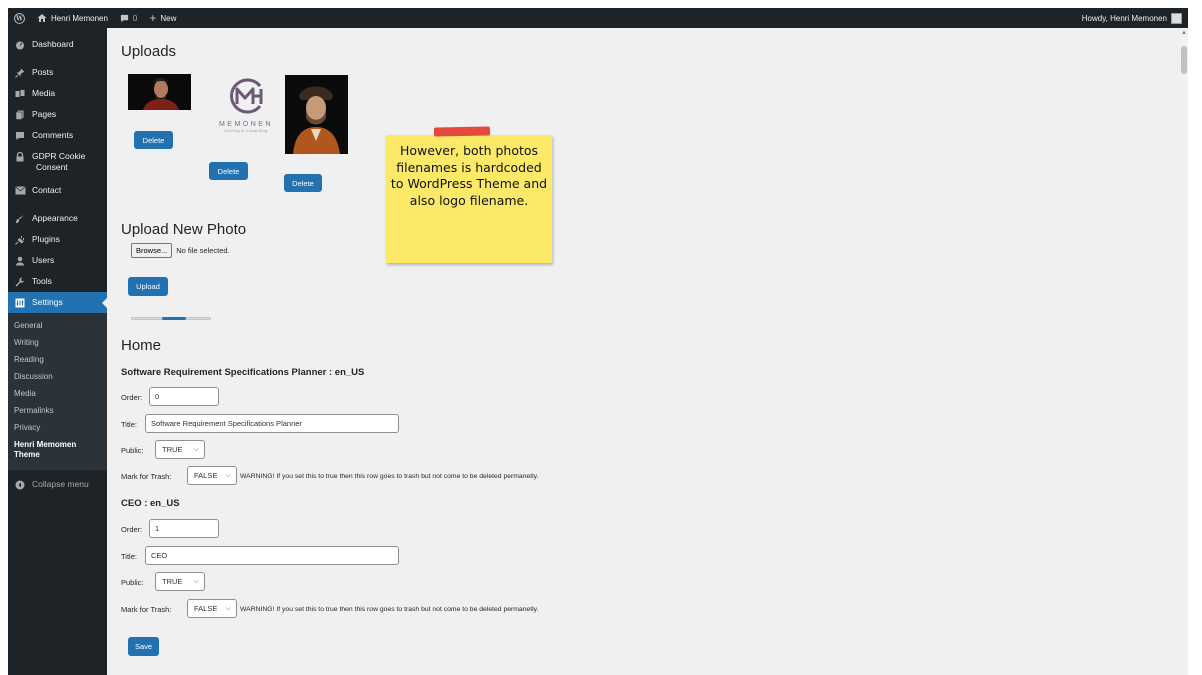 The width and height of the screenshot is (1202, 675). Describe the element at coordinates (57, 93) in the screenshot. I see `menu-item-media: Media` at that location.